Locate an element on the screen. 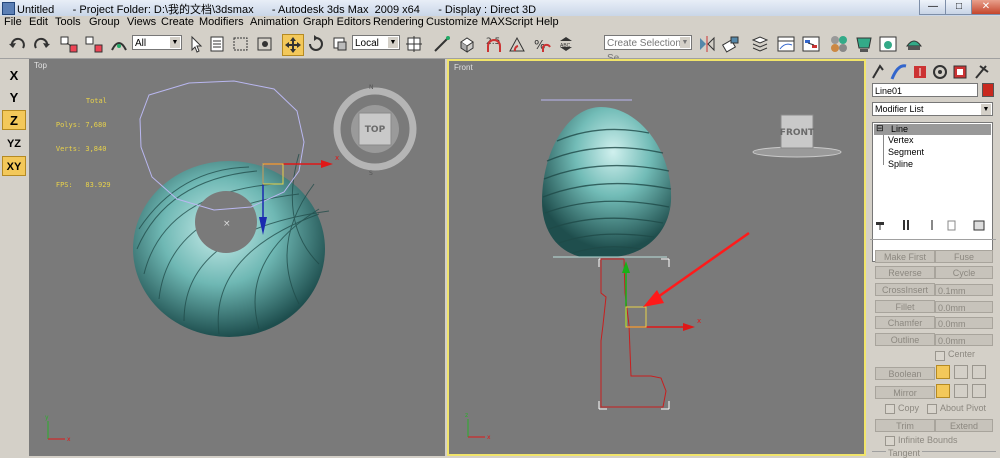 The height and width of the screenshot is (458, 1000). curve-editor-icon is located at coordinates (786, 44).